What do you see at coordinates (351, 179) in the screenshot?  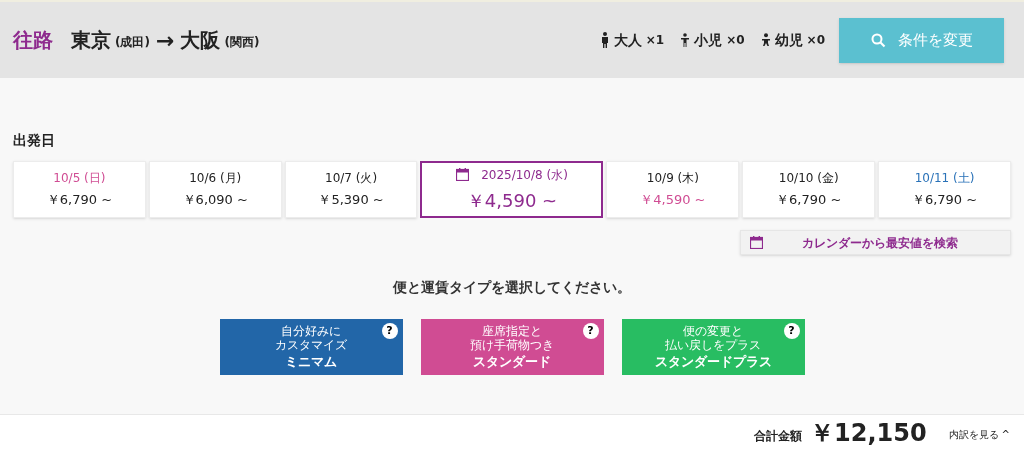 I see `date-label: 10/7 (火)` at bounding box center [351, 179].